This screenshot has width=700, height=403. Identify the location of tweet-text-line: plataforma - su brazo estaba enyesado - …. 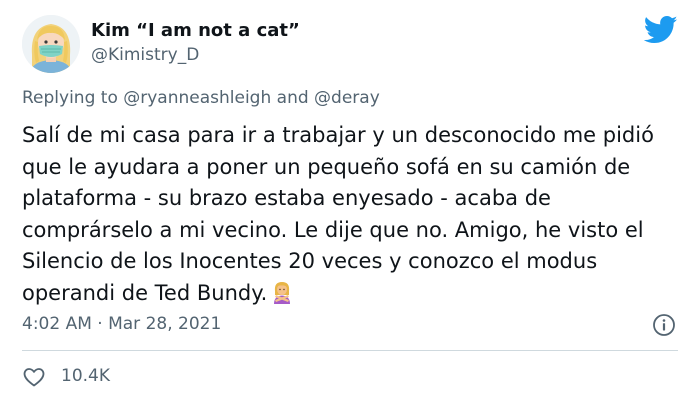
(286, 198).